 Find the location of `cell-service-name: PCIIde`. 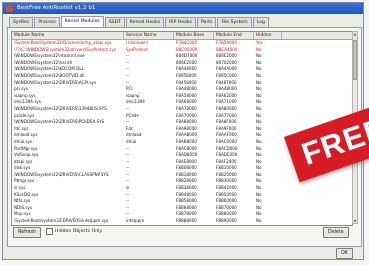

cell-service-name: PCIIde is located at coordinates (132, 115).